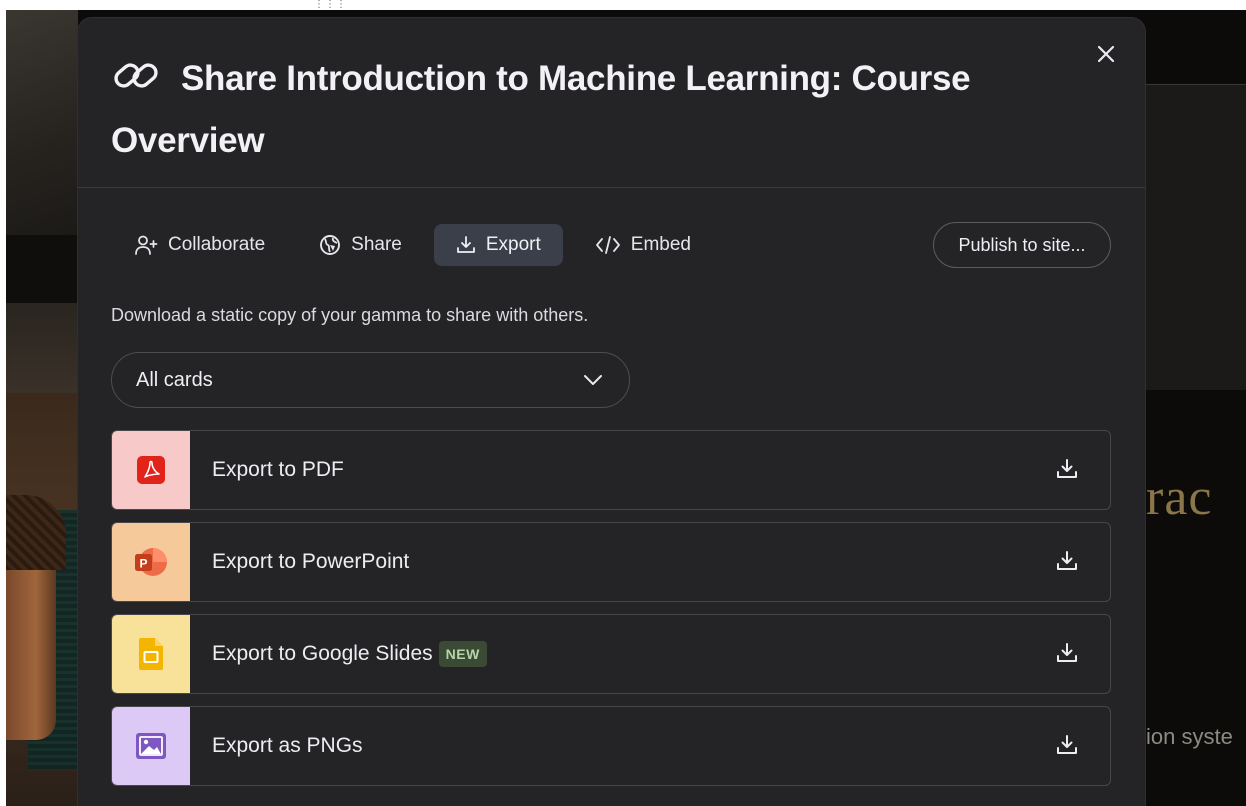 The width and height of the screenshot is (1246, 806). Describe the element at coordinates (607, 245) in the screenshot. I see `code-icon` at that location.